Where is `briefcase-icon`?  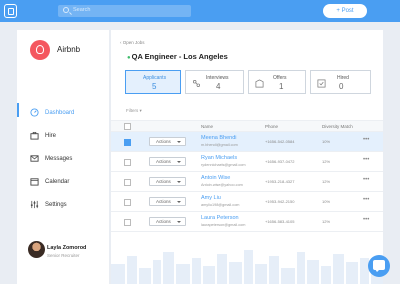
briefcase-icon is located at coordinates (34, 135).